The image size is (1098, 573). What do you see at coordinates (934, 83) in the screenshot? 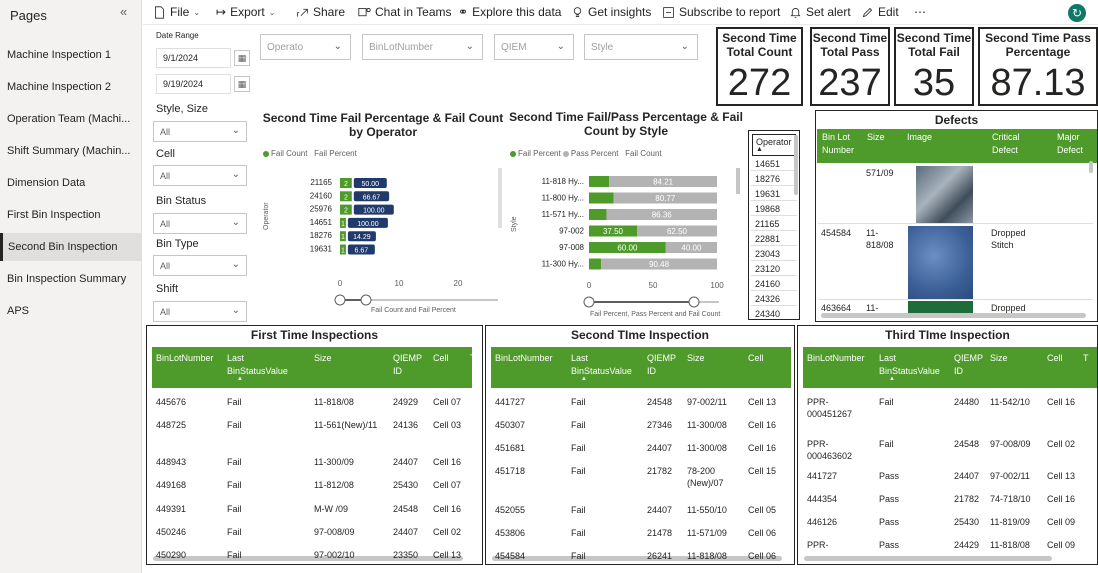
I see `kpi-value: 35` at bounding box center [934, 83].